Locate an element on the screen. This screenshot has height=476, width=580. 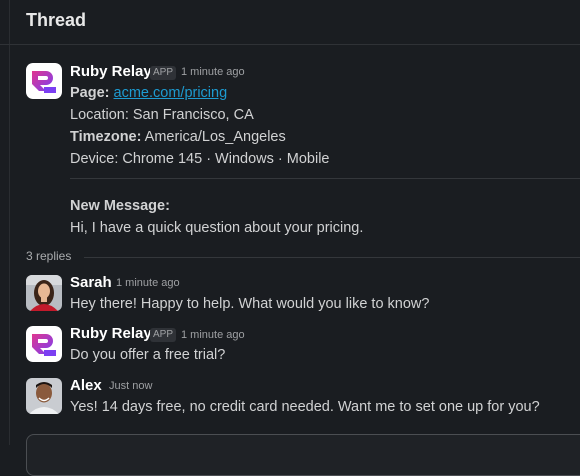
replies-count: 3 replies is located at coordinates (49, 256).